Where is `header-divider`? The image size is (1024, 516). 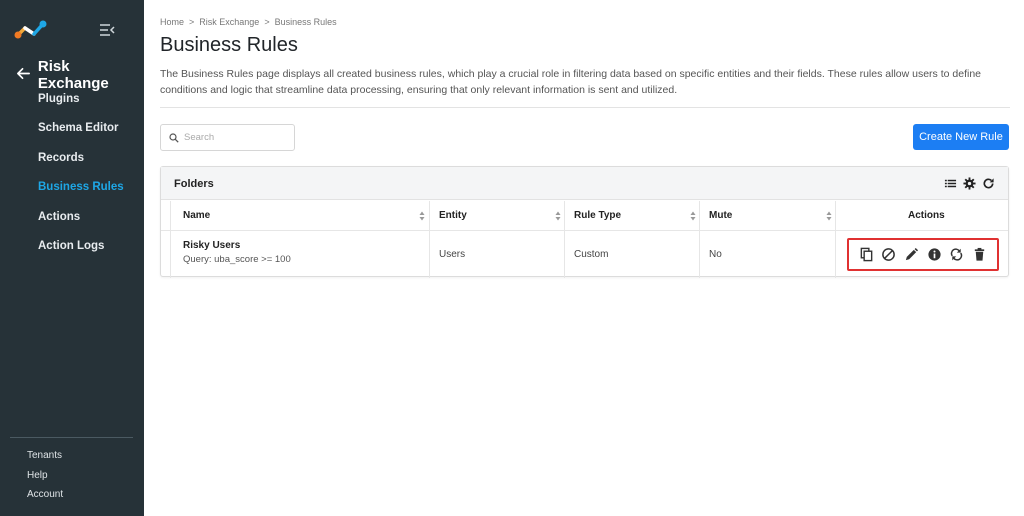 header-divider is located at coordinates (585, 107).